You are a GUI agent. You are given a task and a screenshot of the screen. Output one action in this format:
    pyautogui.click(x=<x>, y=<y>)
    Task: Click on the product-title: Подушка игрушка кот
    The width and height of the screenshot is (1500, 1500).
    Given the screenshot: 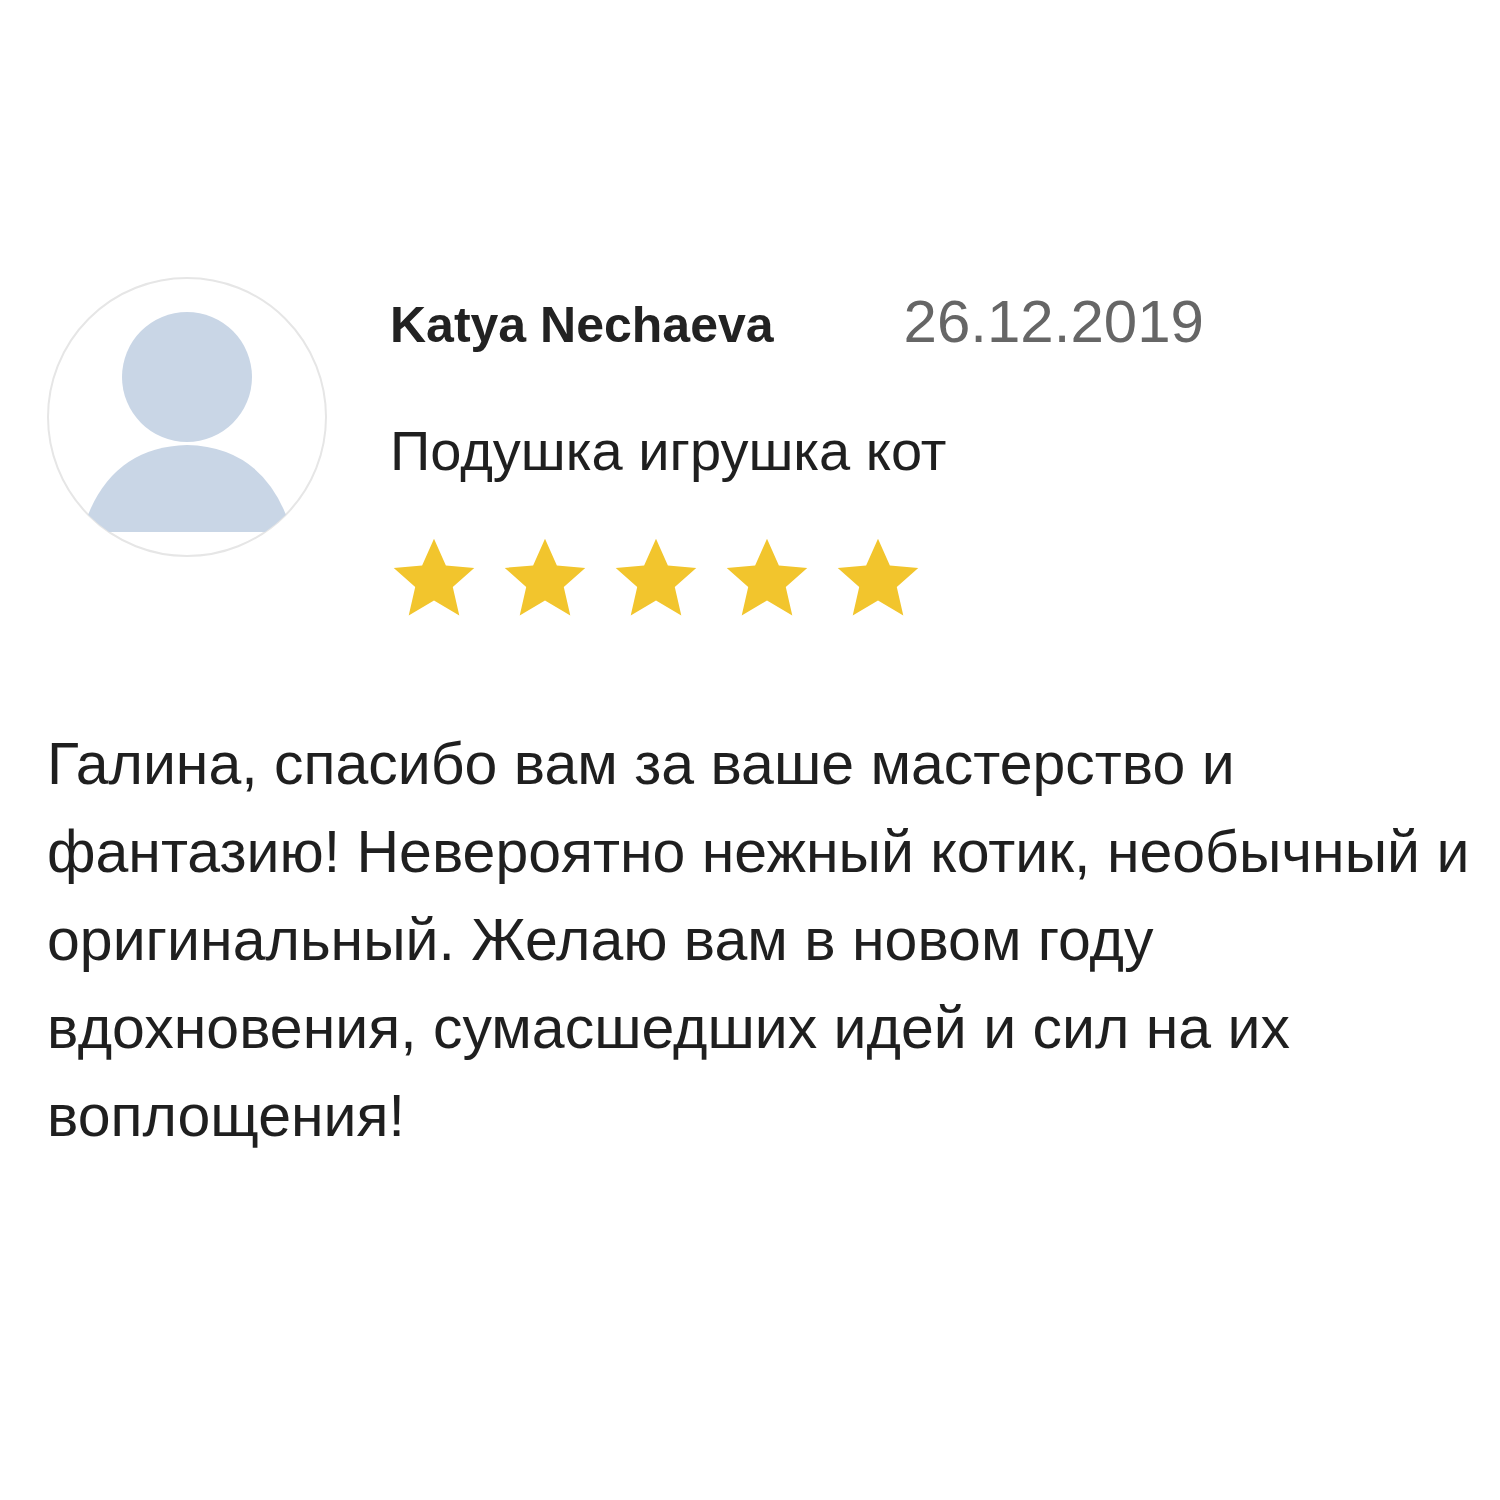 What is the action you would take?
    pyautogui.click(x=669, y=450)
    